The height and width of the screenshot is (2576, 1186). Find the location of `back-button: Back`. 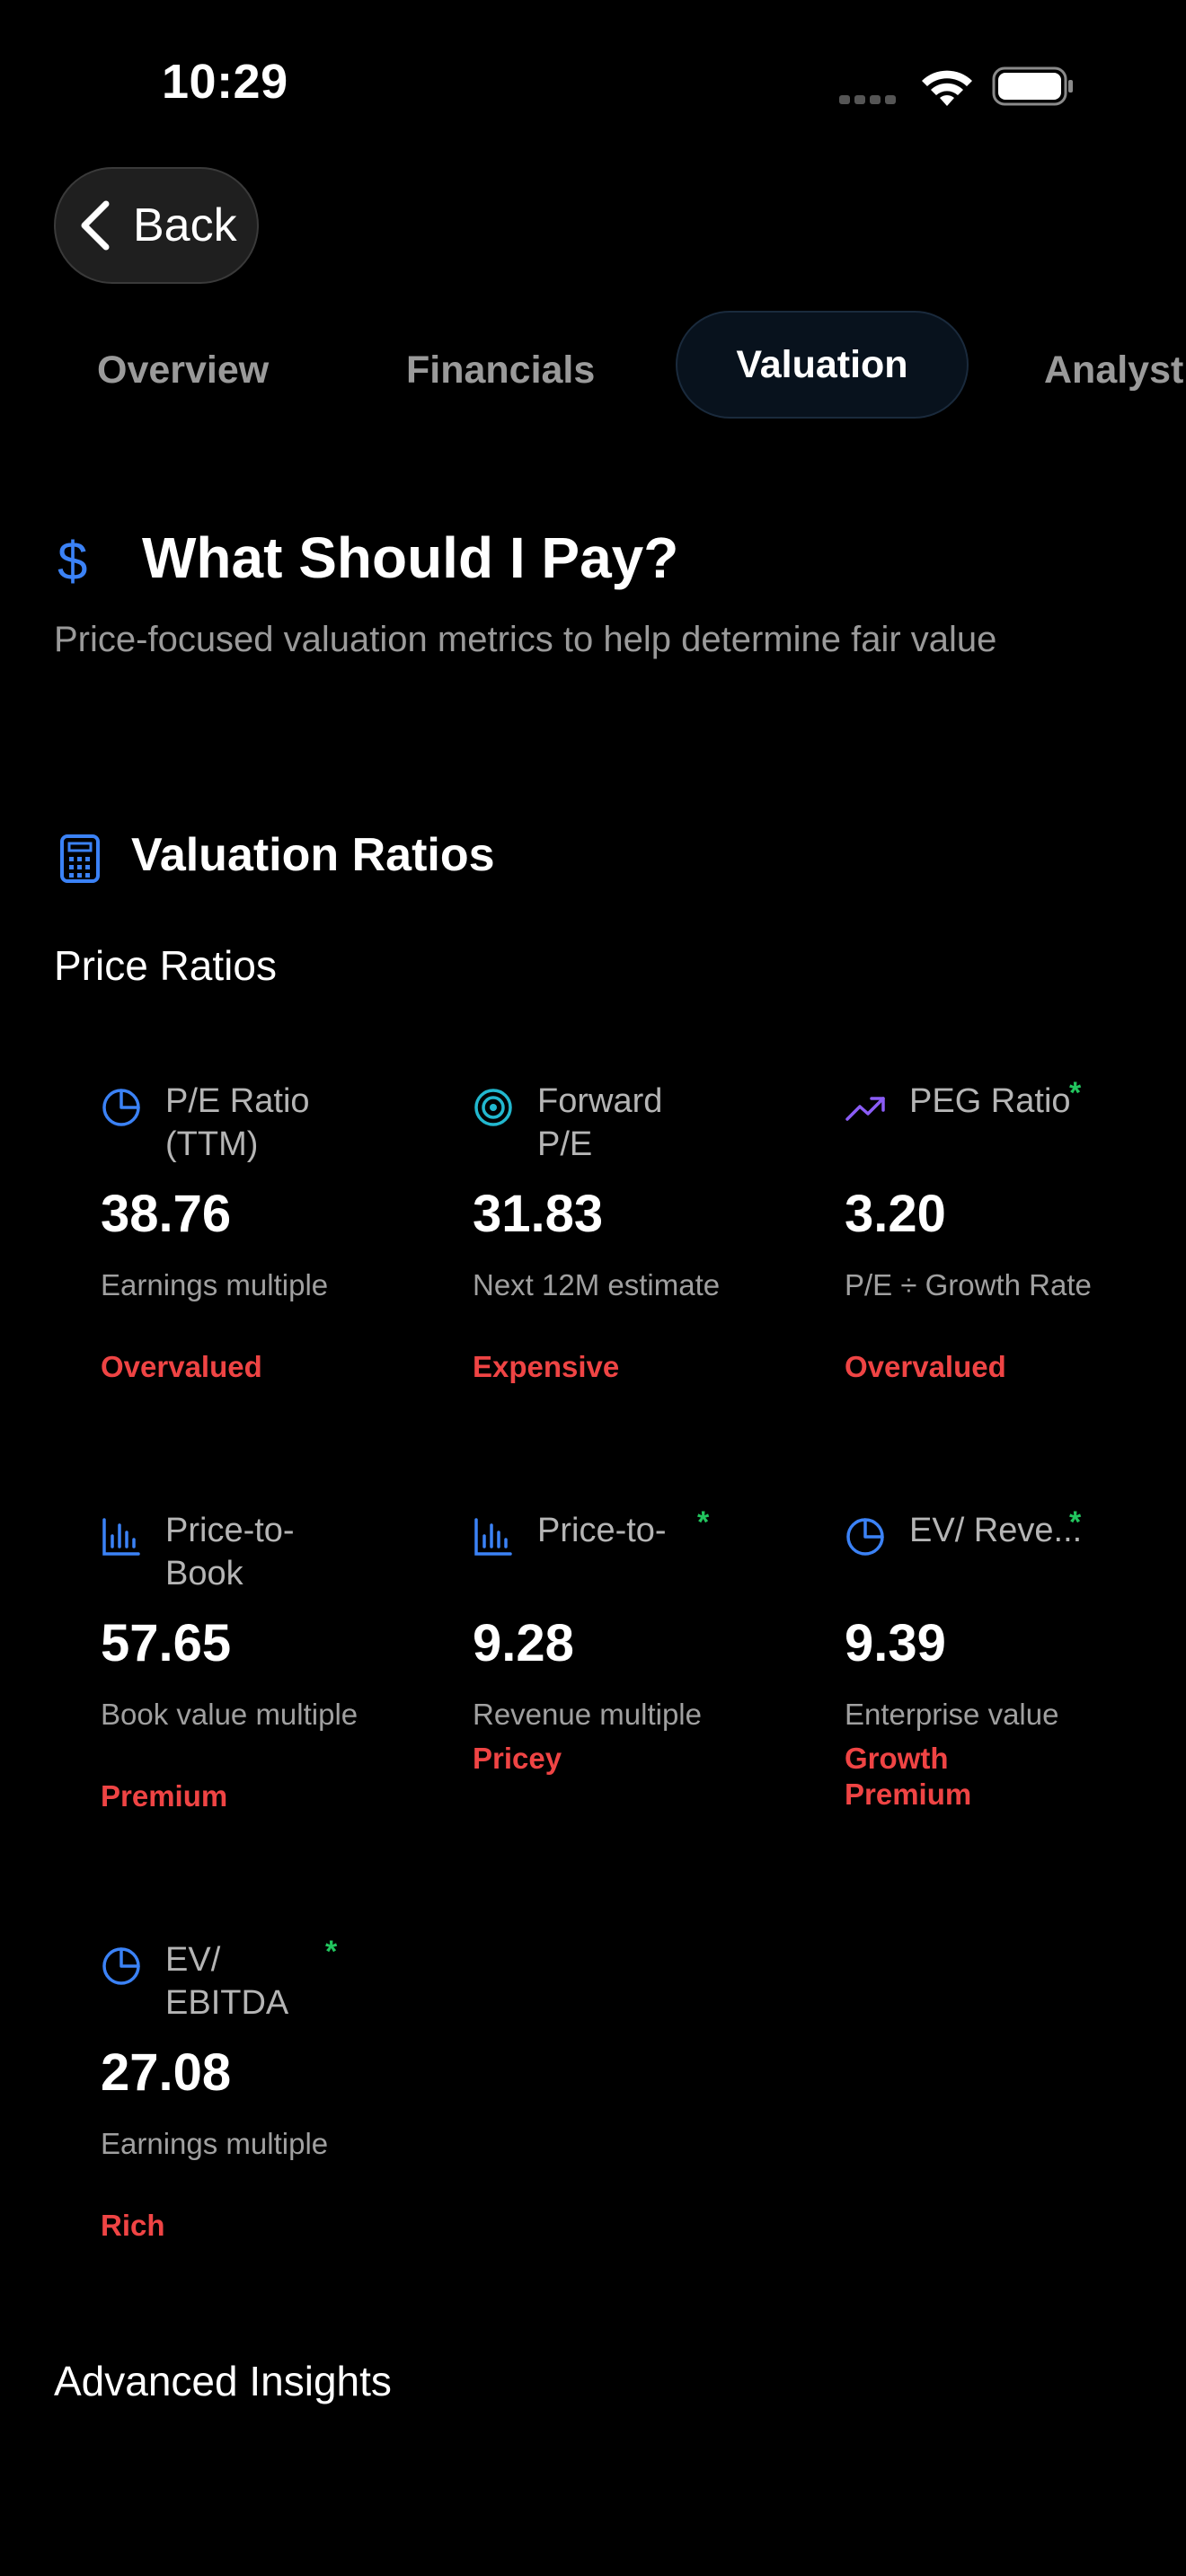

back-button: Back is located at coordinates (156, 225).